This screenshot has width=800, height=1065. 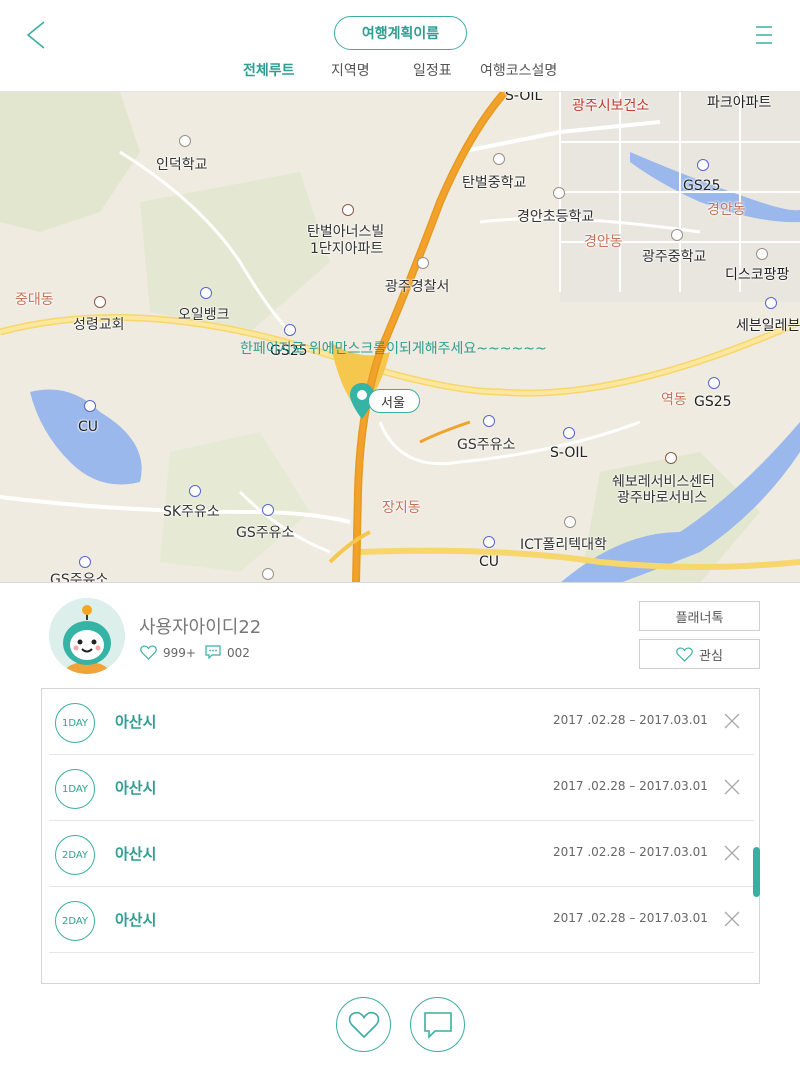 I want to click on interest-button: 관심, so click(x=699, y=654).